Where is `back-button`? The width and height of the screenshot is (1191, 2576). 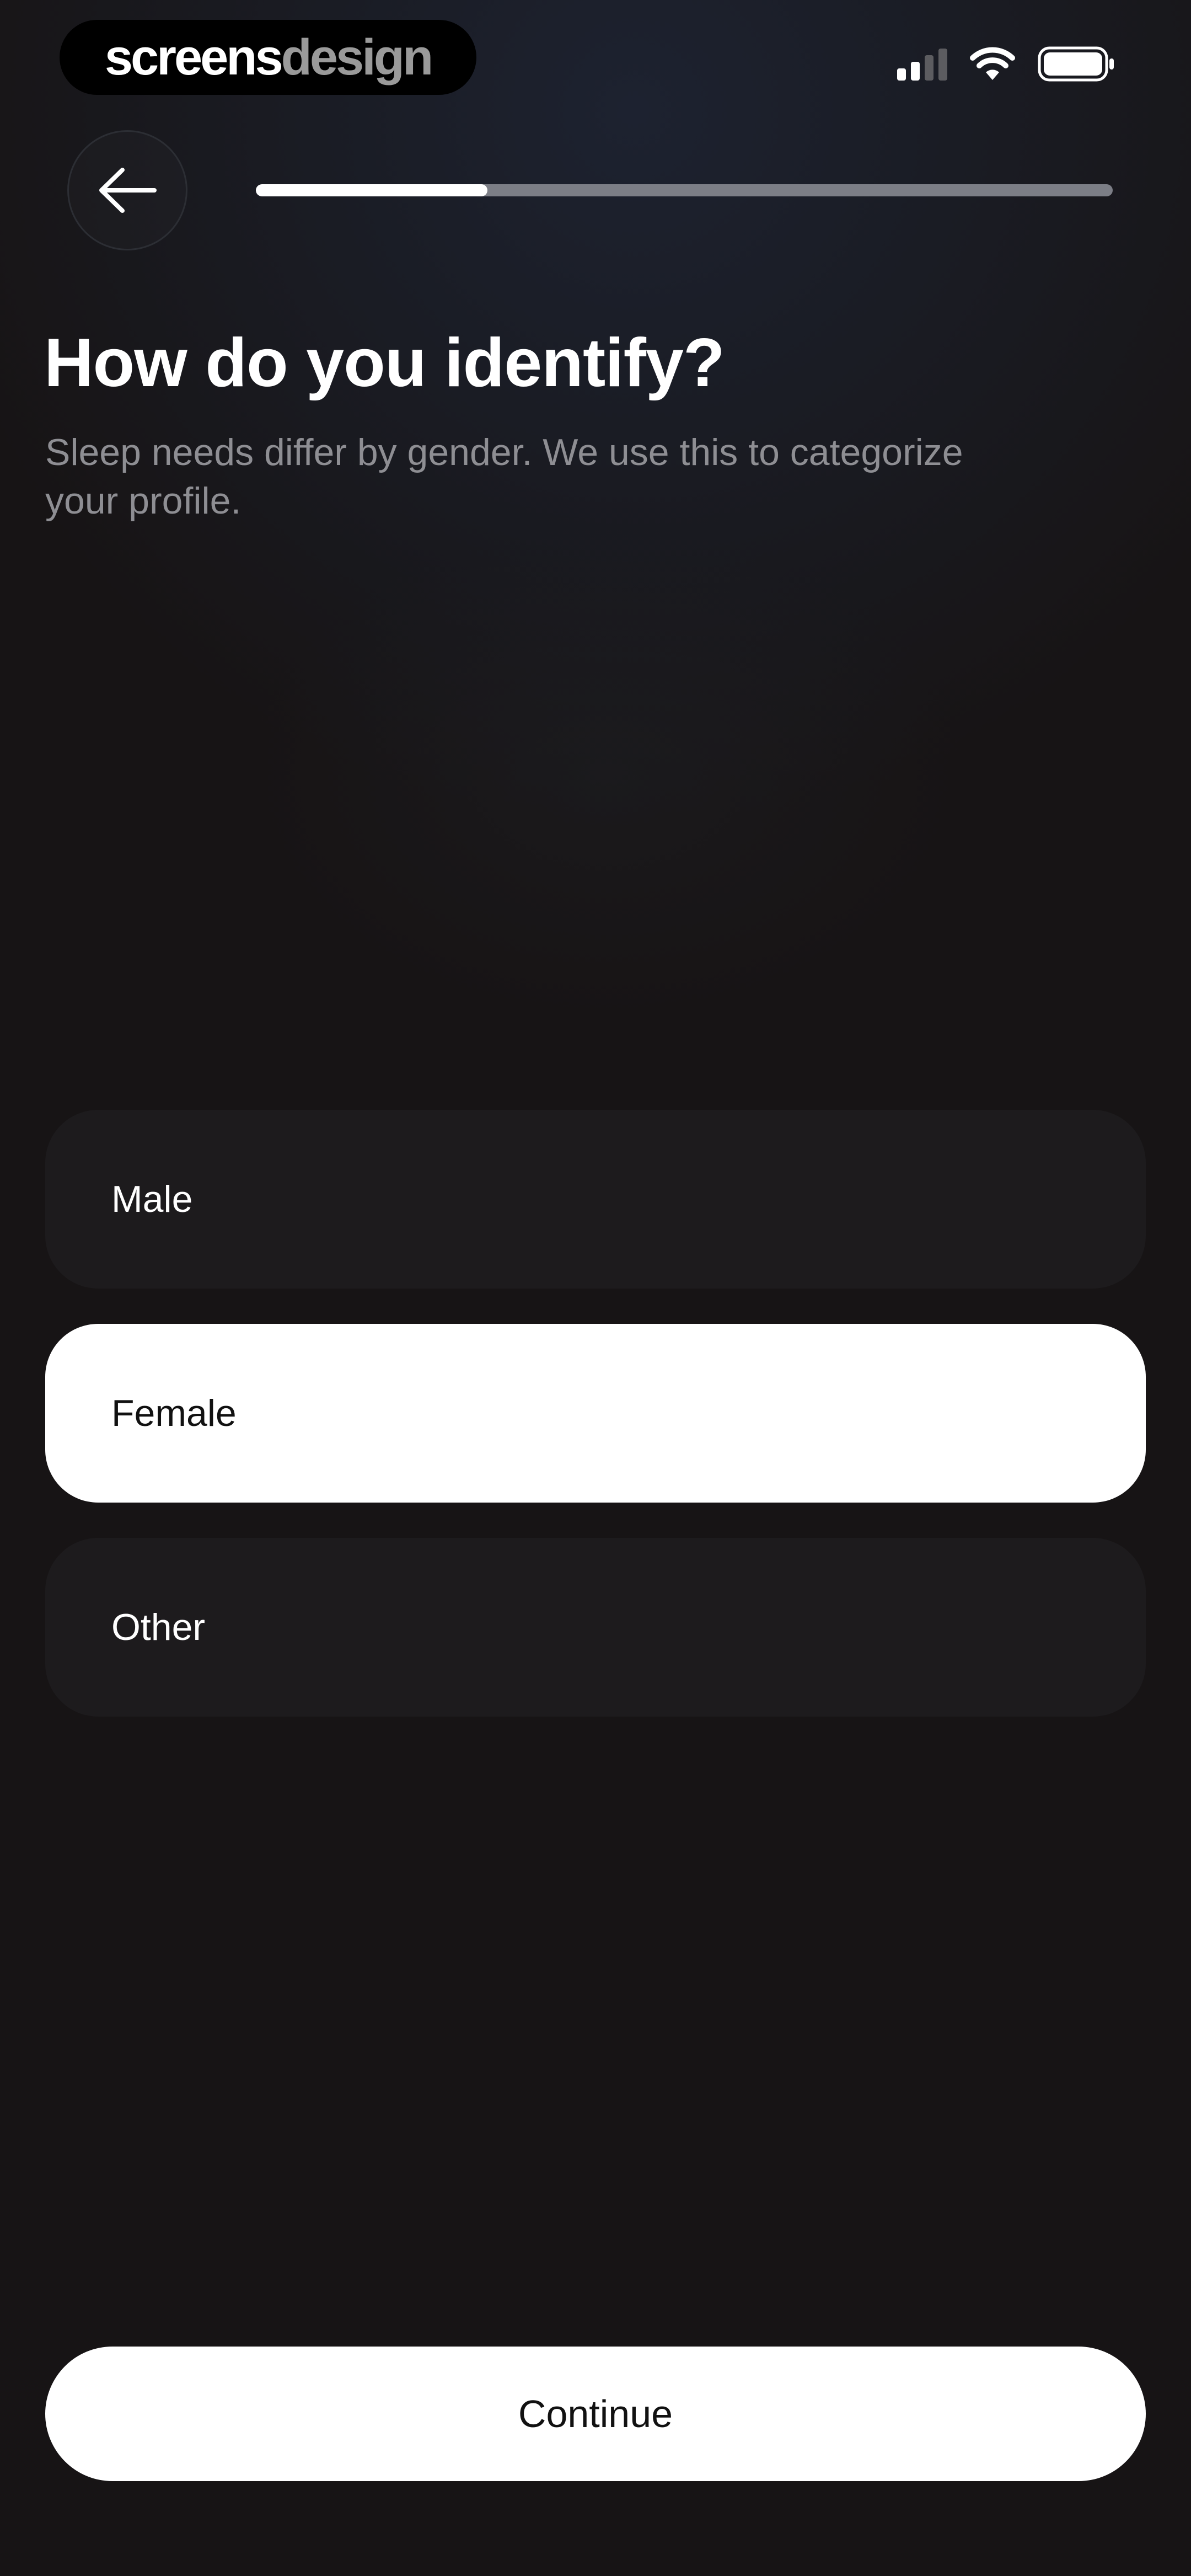
back-button is located at coordinates (127, 190).